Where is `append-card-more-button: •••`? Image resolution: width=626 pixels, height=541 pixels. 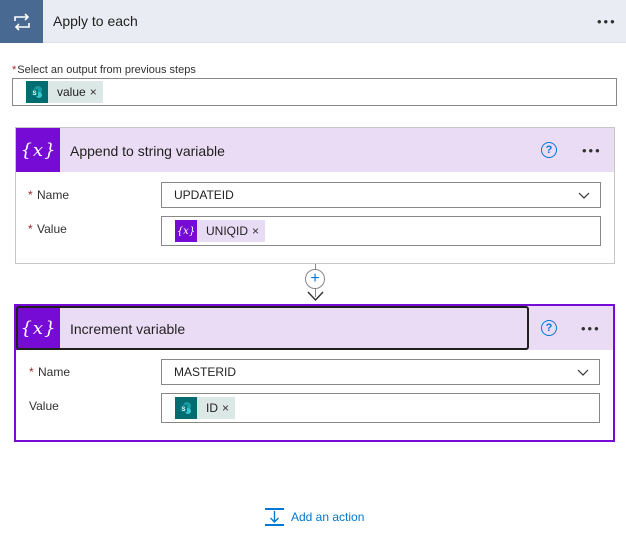
append-card-more-button: ••• is located at coordinates (592, 150).